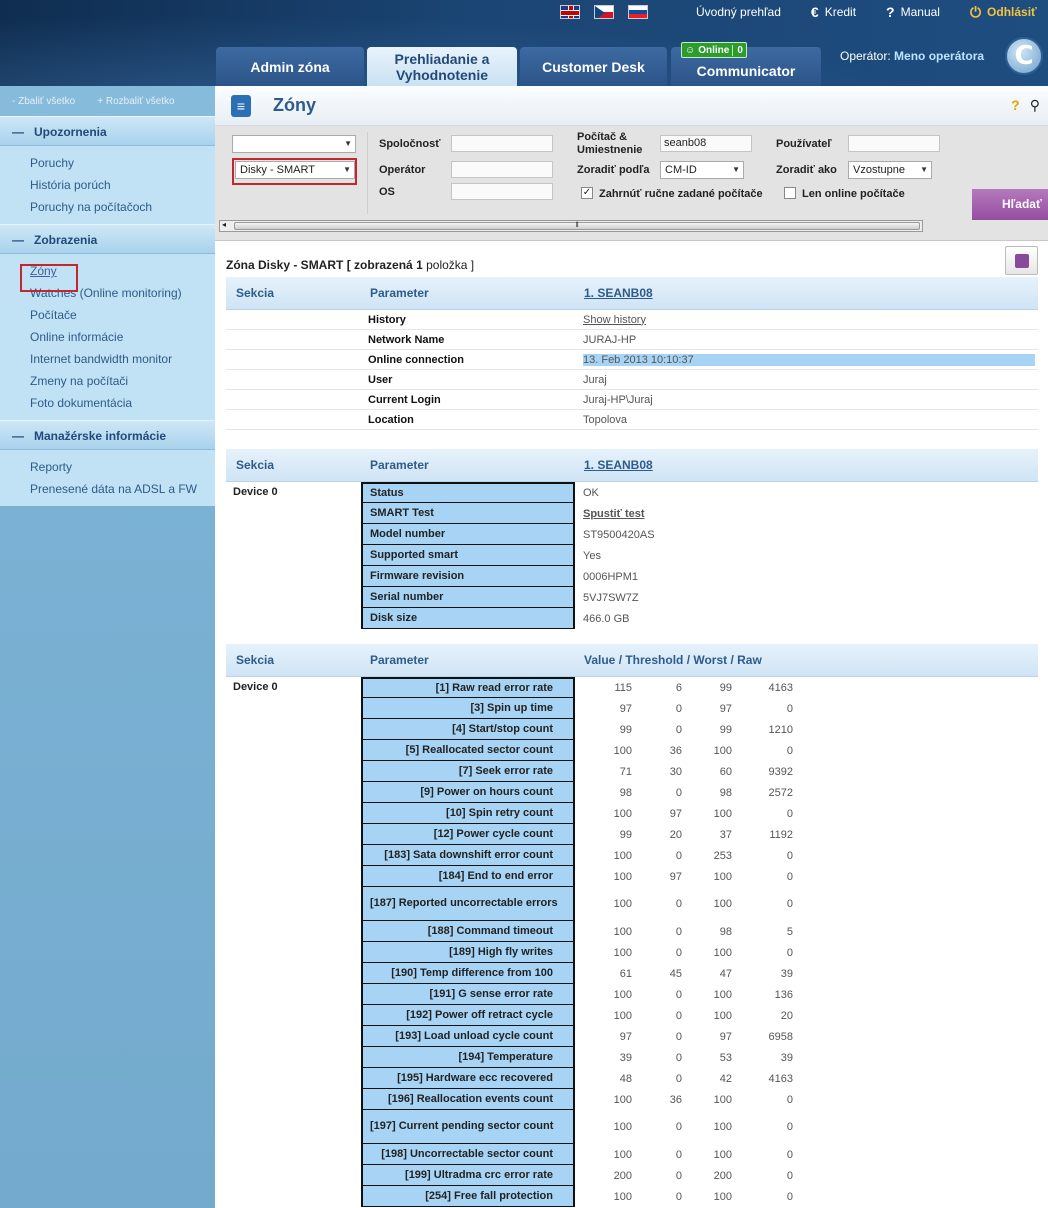 This screenshot has height=1208, width=1048. What do you see at coordinates (625, 1078) in the screenshot?
I see `value-cell: 48` at bounding box center [625, 1078].